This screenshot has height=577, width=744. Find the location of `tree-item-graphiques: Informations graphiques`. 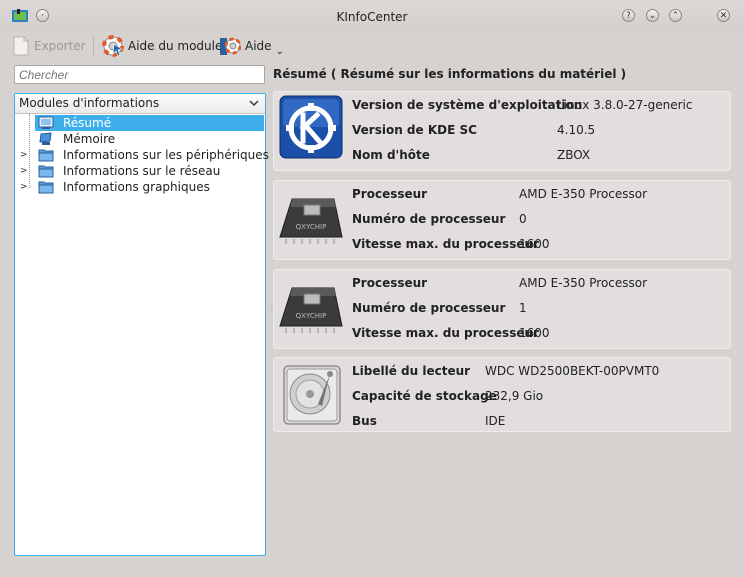

tree-item-graphiques: Informations graphiques is located at coordinates (122, 187).